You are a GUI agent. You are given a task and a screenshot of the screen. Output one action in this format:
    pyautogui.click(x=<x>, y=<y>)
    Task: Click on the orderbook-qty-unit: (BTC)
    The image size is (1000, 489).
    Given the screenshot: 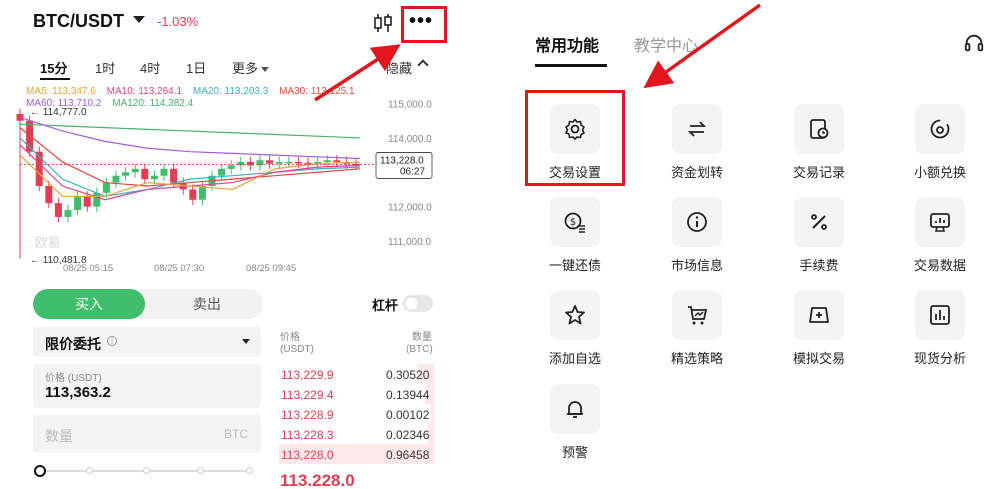 What is the action you would take?
    pyautogui.click(x=419, y=349)
    